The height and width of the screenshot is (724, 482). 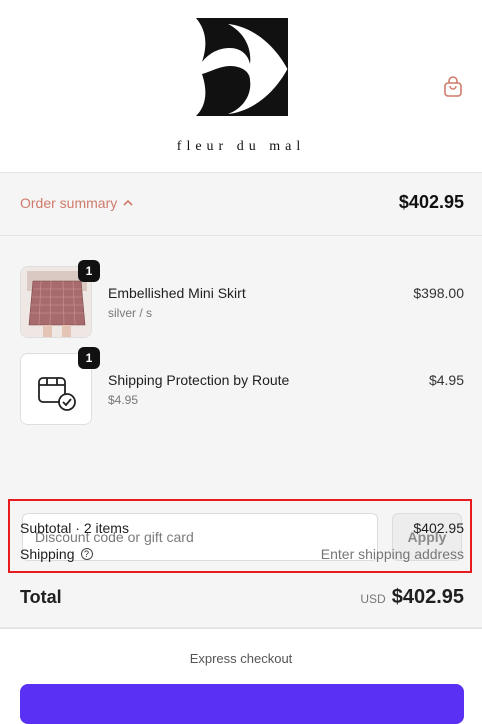 I want to click on product-variant: $4.95, so click(x=123, y=400).